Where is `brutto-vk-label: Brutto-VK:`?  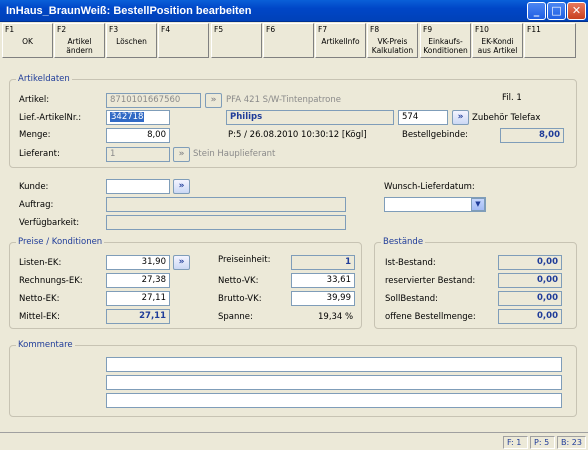
brutto-vk-label: Brutto-VK: is located at coordinates (240, 299).